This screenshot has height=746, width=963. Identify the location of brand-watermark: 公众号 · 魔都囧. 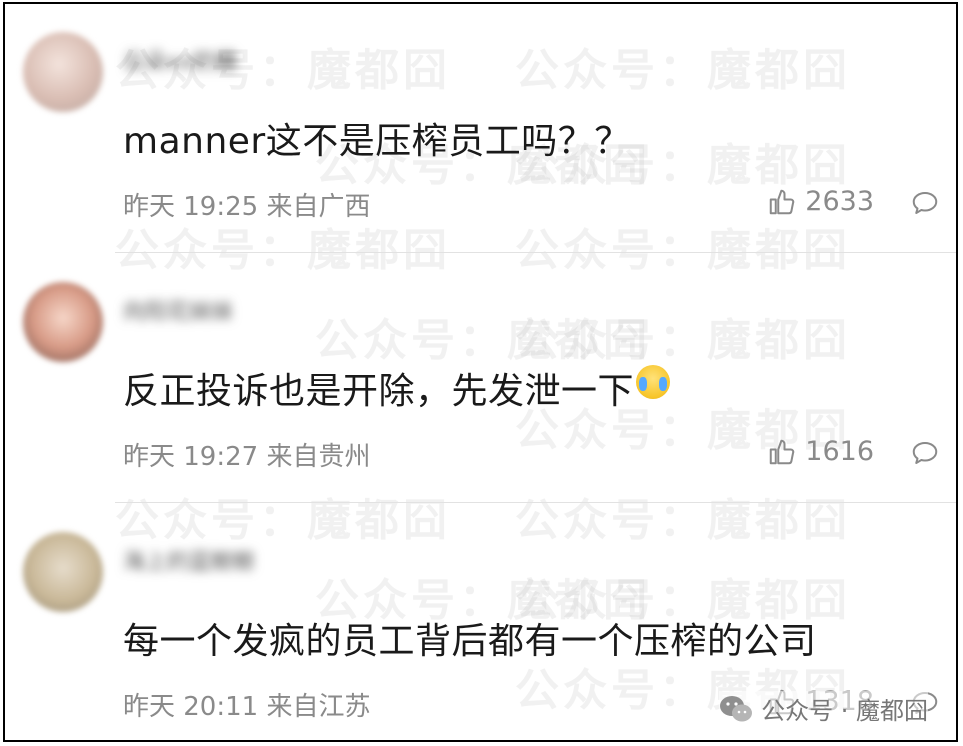
(823, 708).